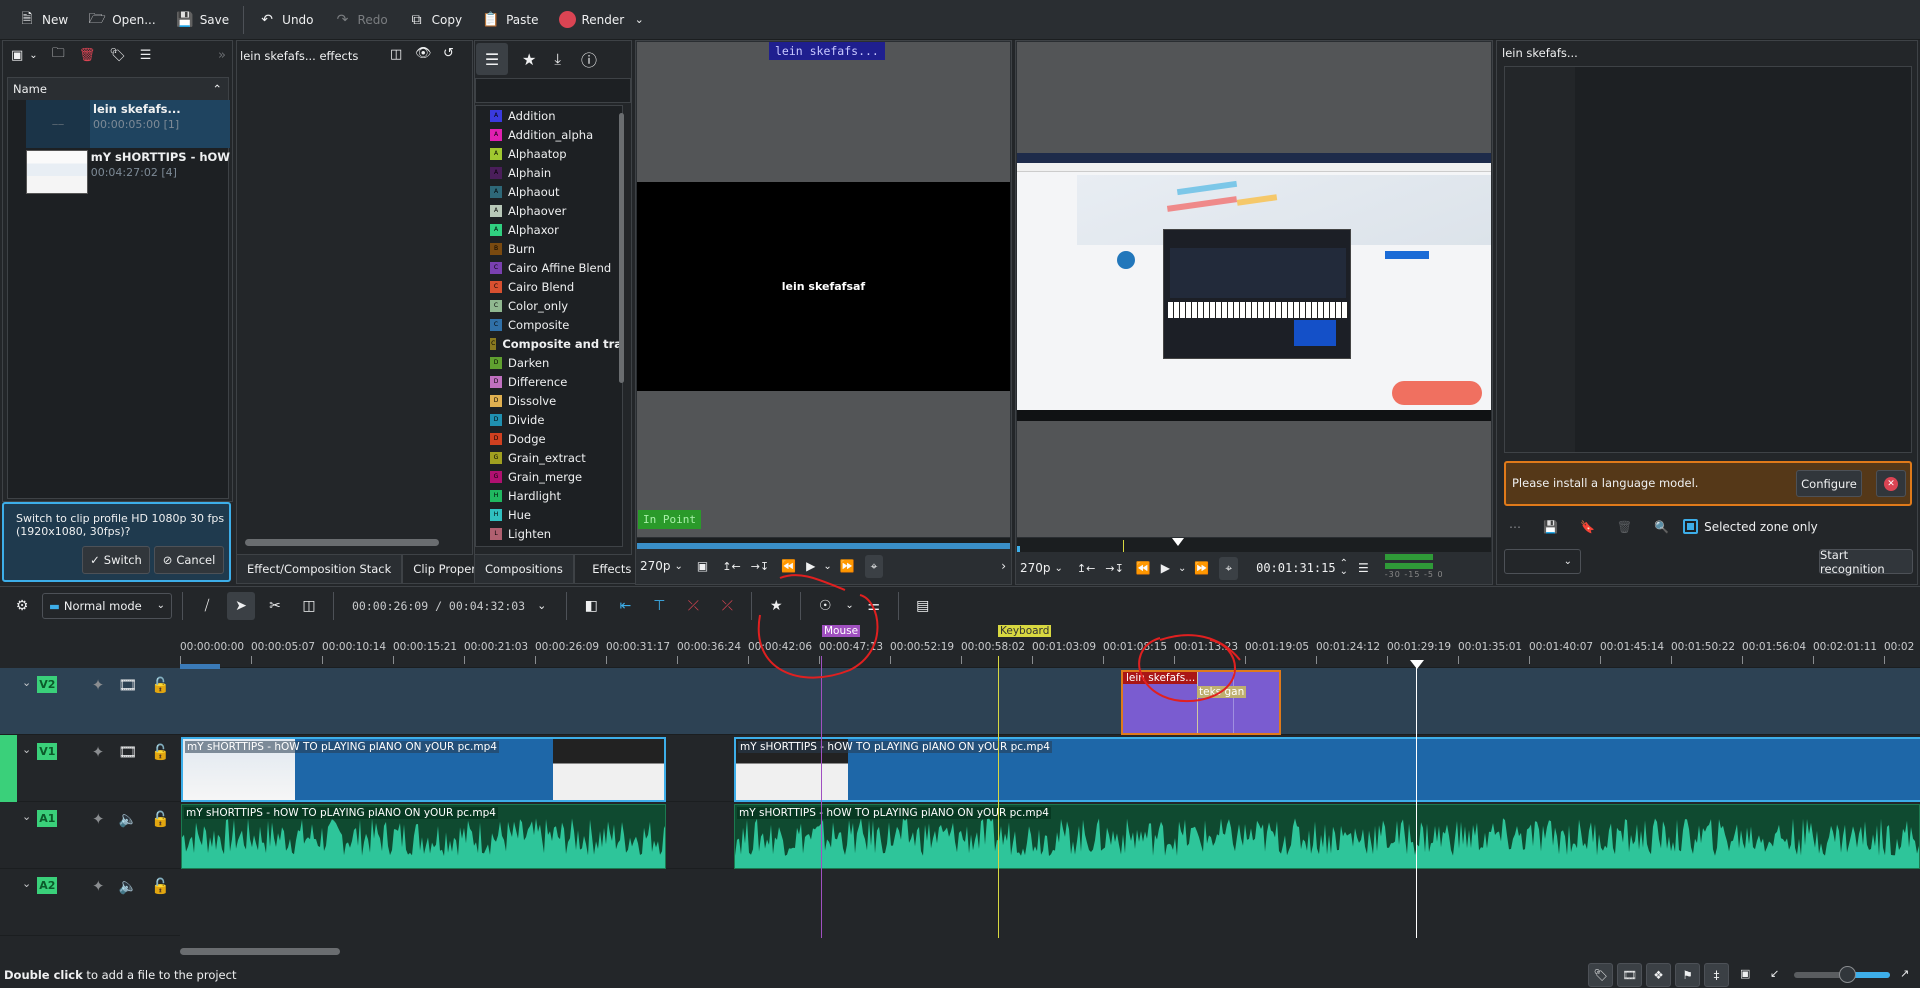 The image size is (1920, 988). What do you see at coordinates (1891, 483) in the screenshot?
I see `close-warning-button: ✕` at bounding box center [1891, 483].